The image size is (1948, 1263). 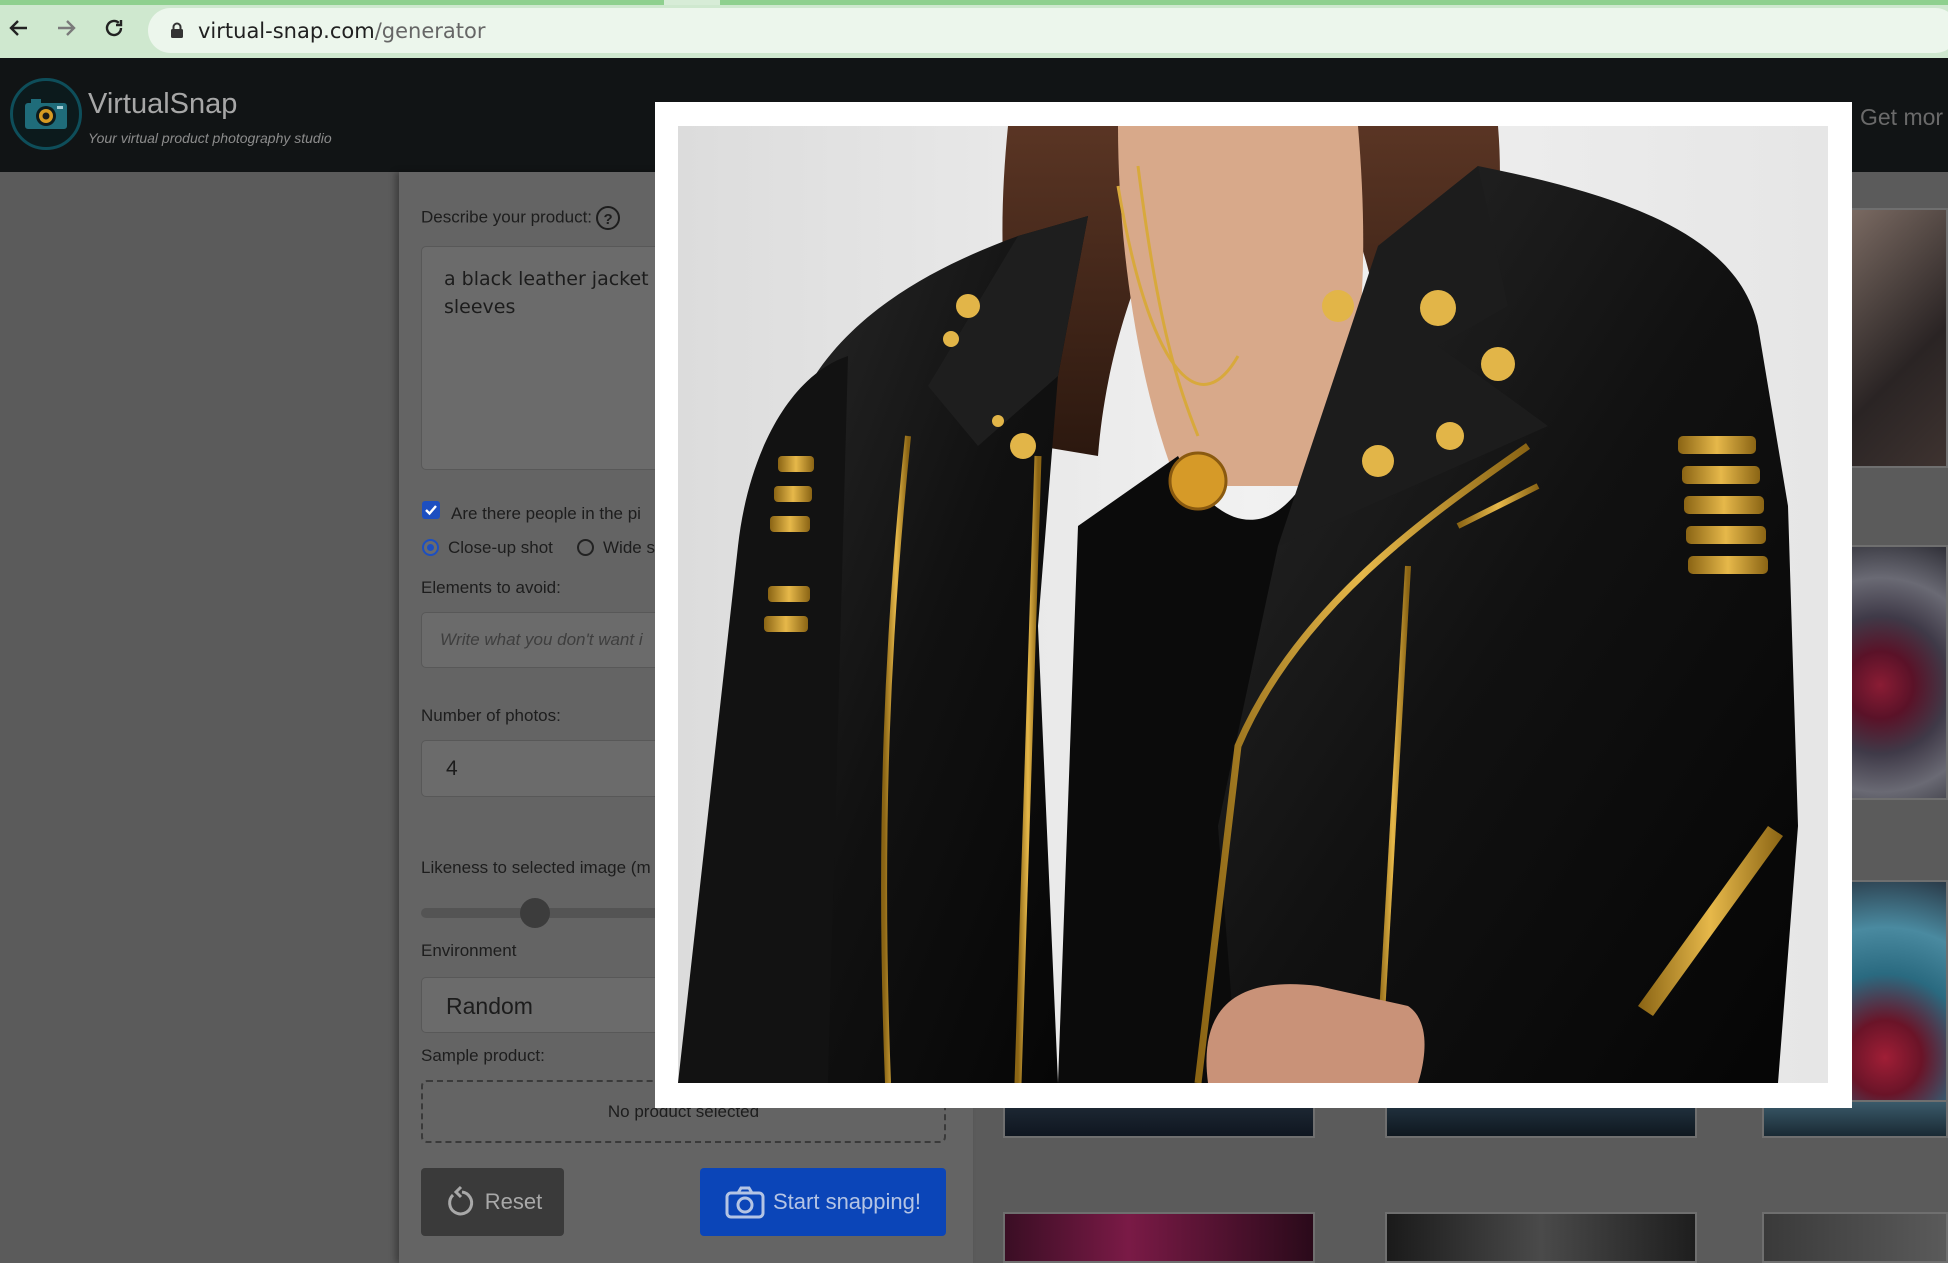 I want to click on start-snapping-button: Start snapping!, so click(x=823, y=1202).